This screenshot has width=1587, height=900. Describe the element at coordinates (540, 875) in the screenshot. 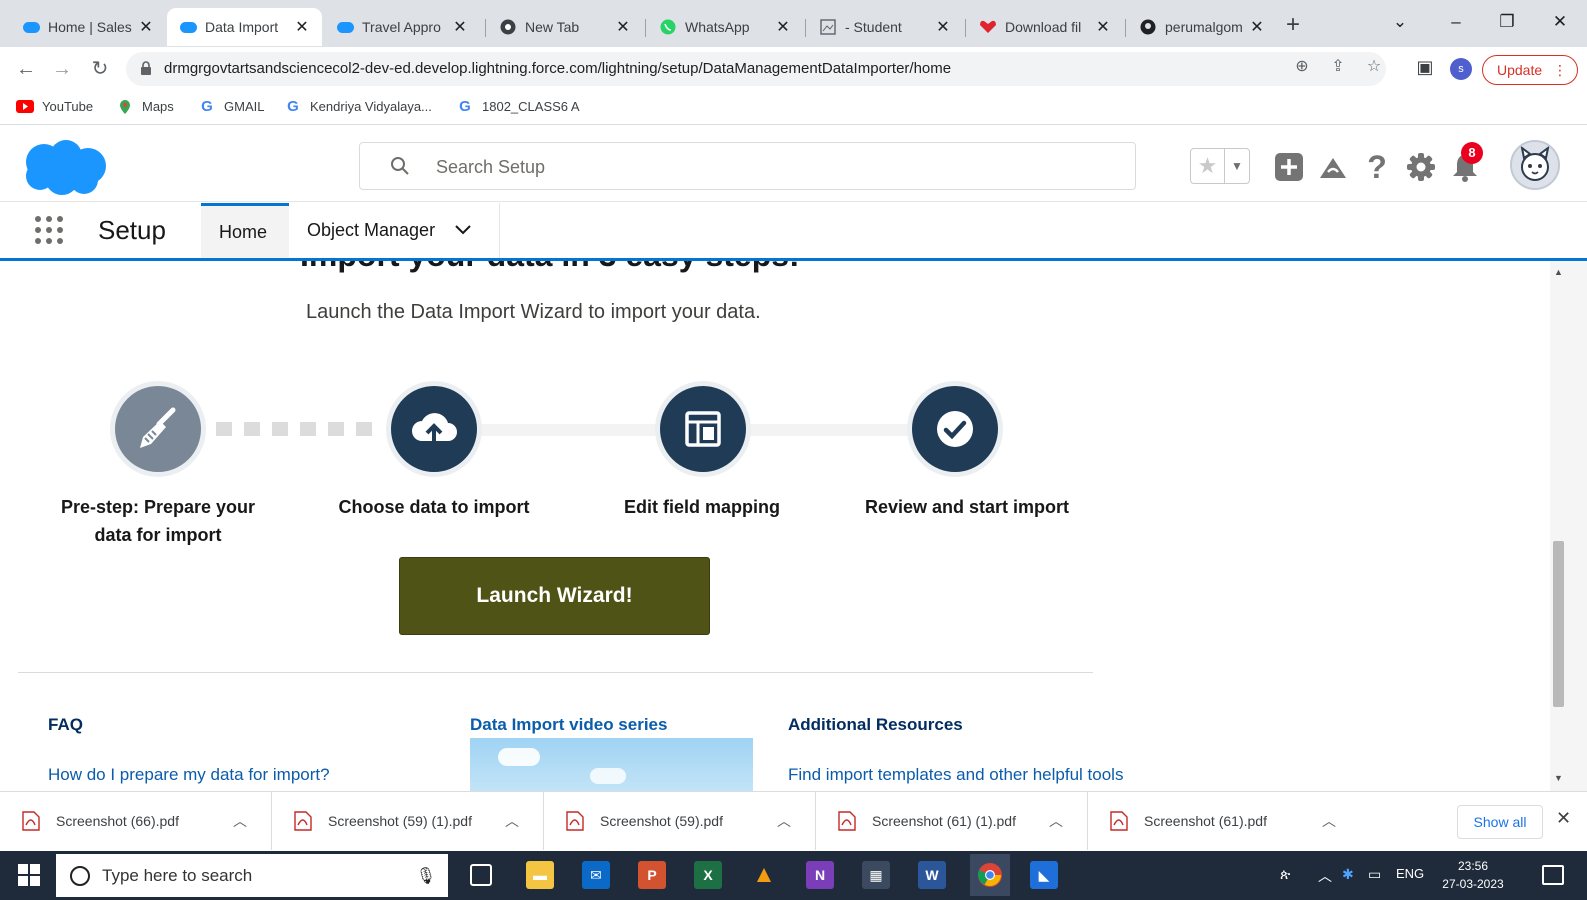

I see `file-explorer-icon: ▬` at that location.